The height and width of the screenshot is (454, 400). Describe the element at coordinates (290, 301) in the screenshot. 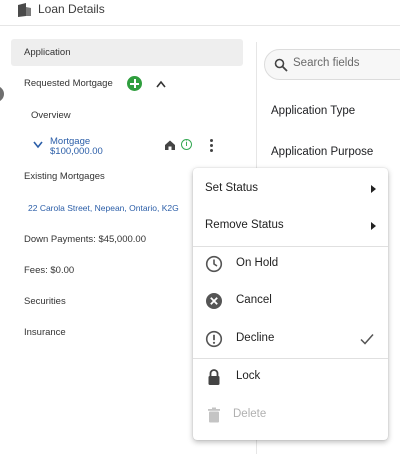

I see `menu-item-cancel: Cancel` at that location.